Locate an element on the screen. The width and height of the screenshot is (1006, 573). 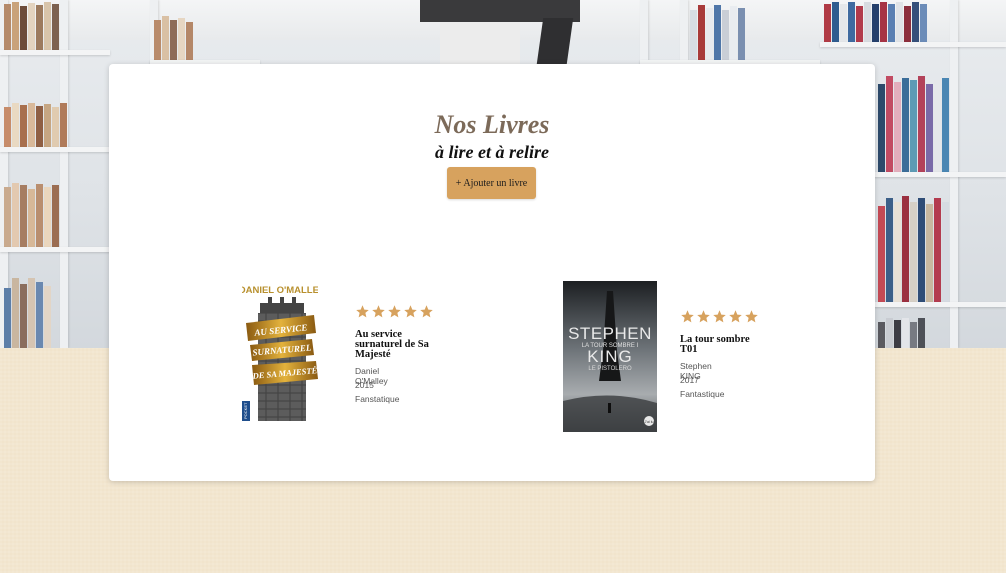
left-bookshelf is located at coordinates (55, 174).